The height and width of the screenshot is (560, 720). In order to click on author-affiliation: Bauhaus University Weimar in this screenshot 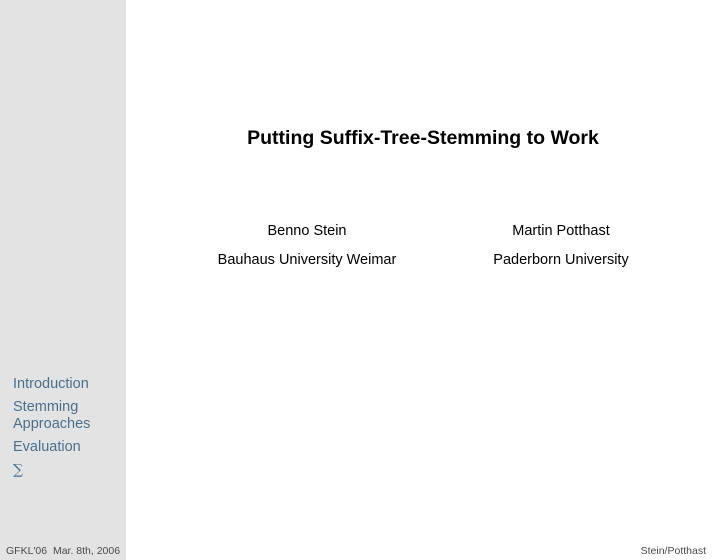, I will do `click(307, 260)`.